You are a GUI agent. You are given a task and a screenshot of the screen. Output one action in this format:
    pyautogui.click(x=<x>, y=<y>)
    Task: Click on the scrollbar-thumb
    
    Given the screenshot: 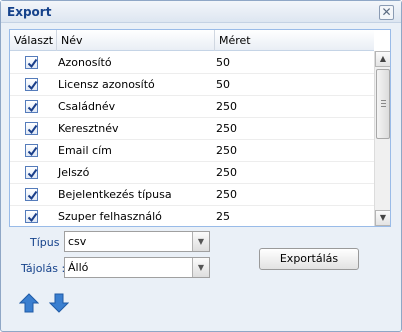 What is the action you would take?
    pyautogui.click(x=383, y=104)
    